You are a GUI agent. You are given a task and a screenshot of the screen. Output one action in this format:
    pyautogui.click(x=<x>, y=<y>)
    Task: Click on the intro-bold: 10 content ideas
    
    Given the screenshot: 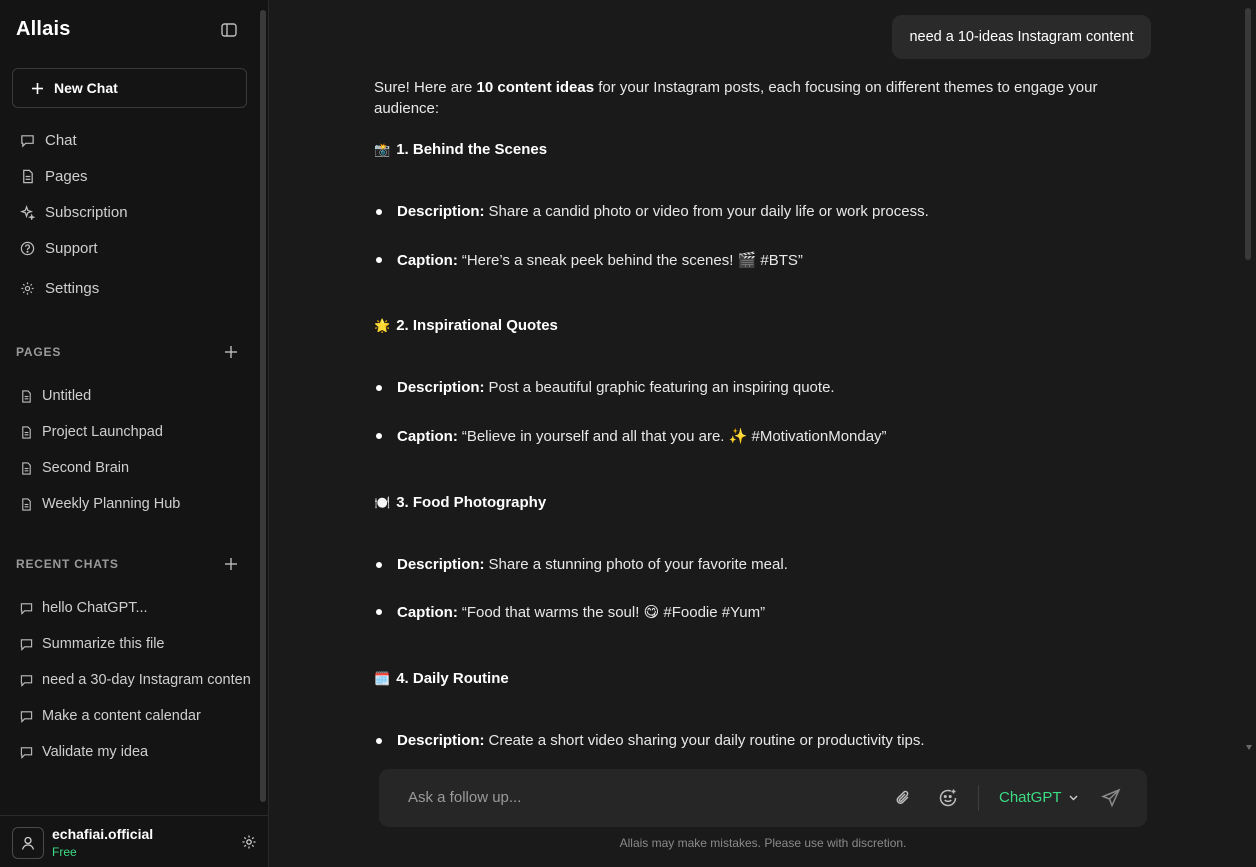 What is the action you would take?
    pyautogui.click(x=535, y=87)
    